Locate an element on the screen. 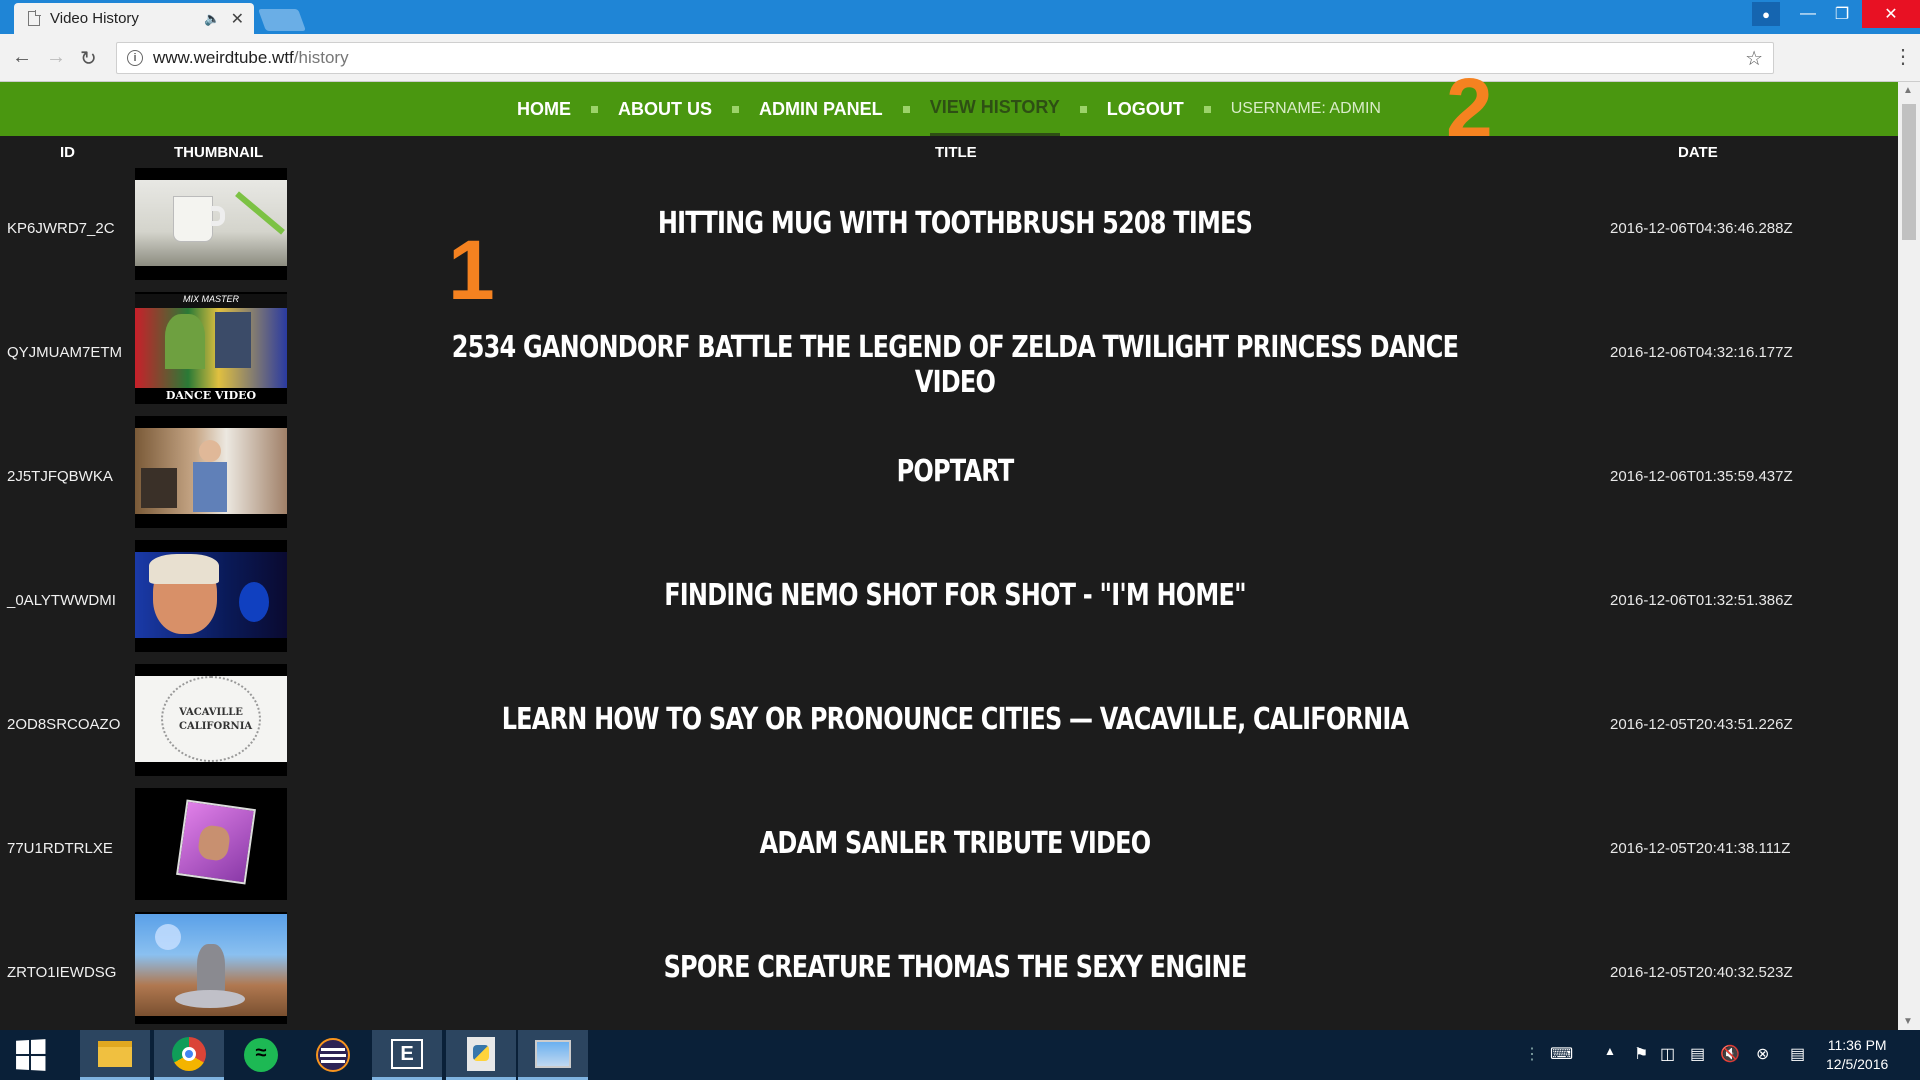  spotify-icon: ≈ is located at coordinates (261, 1055).